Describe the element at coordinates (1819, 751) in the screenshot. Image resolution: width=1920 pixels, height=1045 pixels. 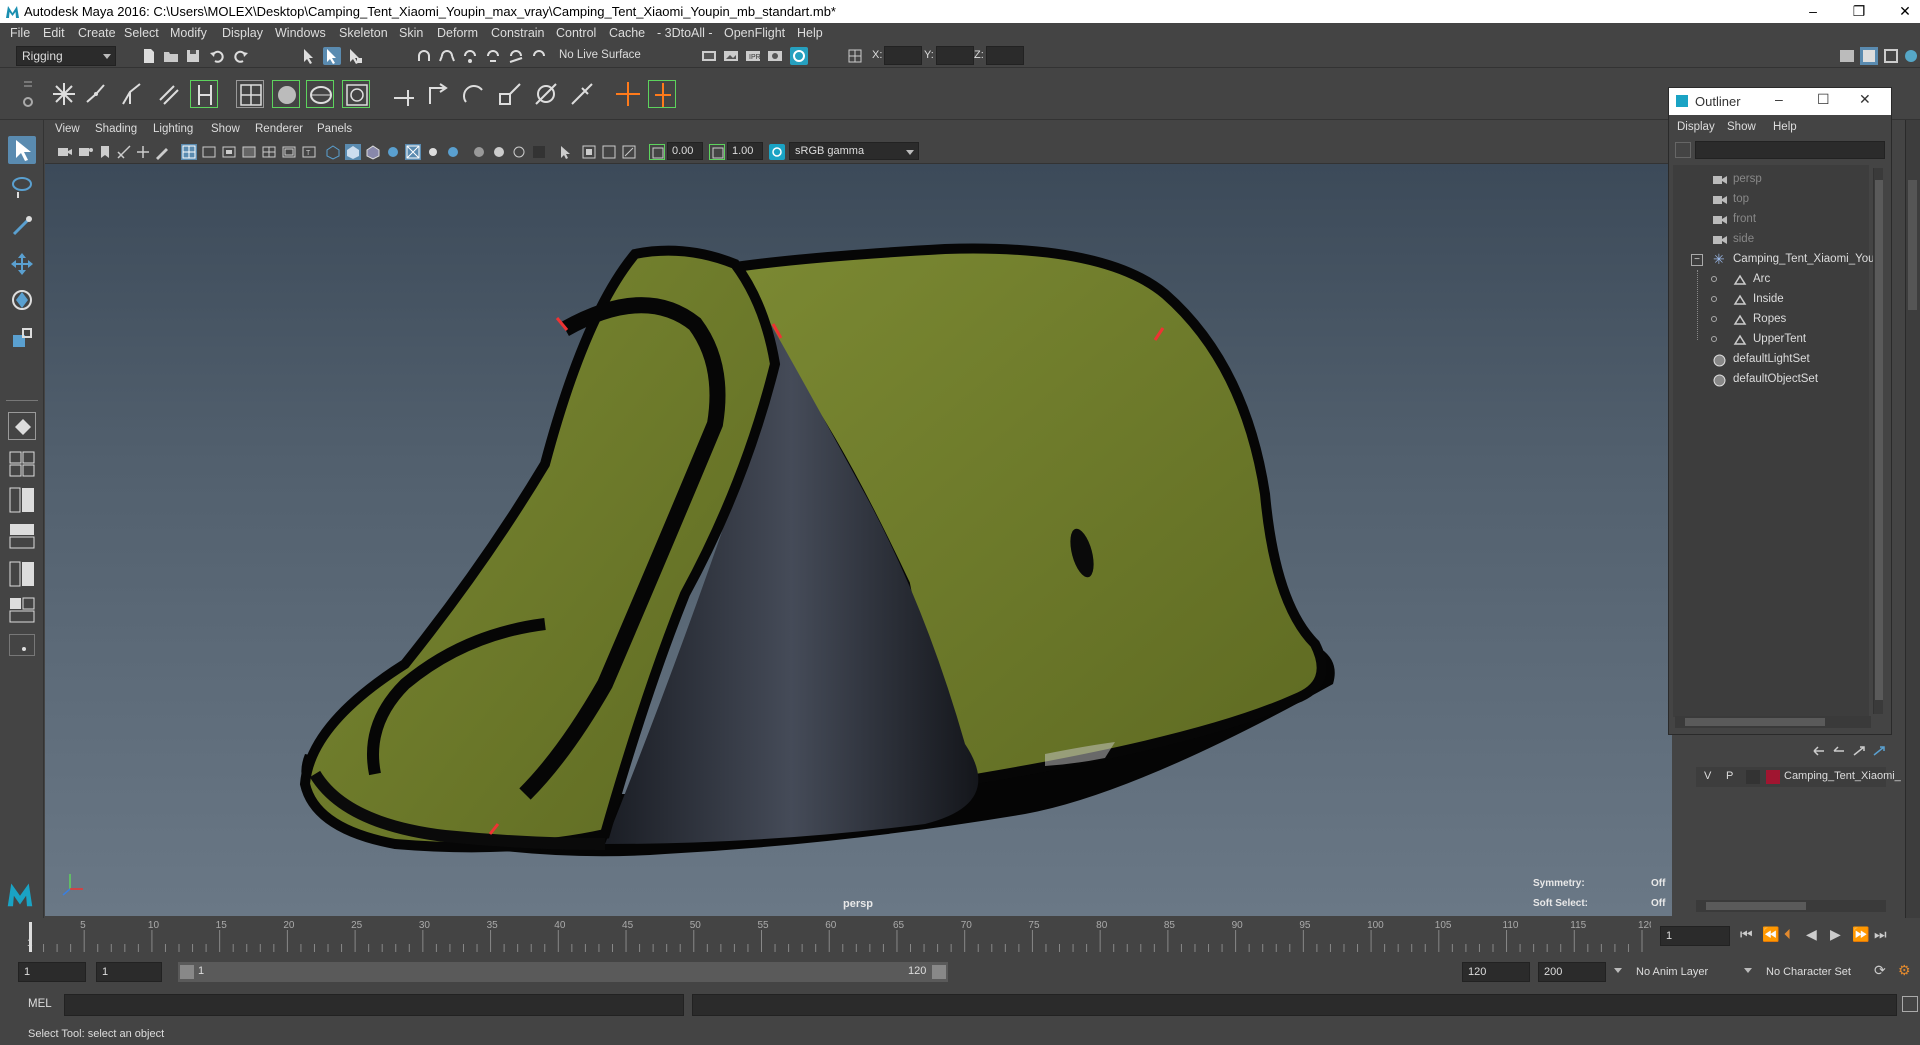
I see `move-layer-up-icon` at that location.